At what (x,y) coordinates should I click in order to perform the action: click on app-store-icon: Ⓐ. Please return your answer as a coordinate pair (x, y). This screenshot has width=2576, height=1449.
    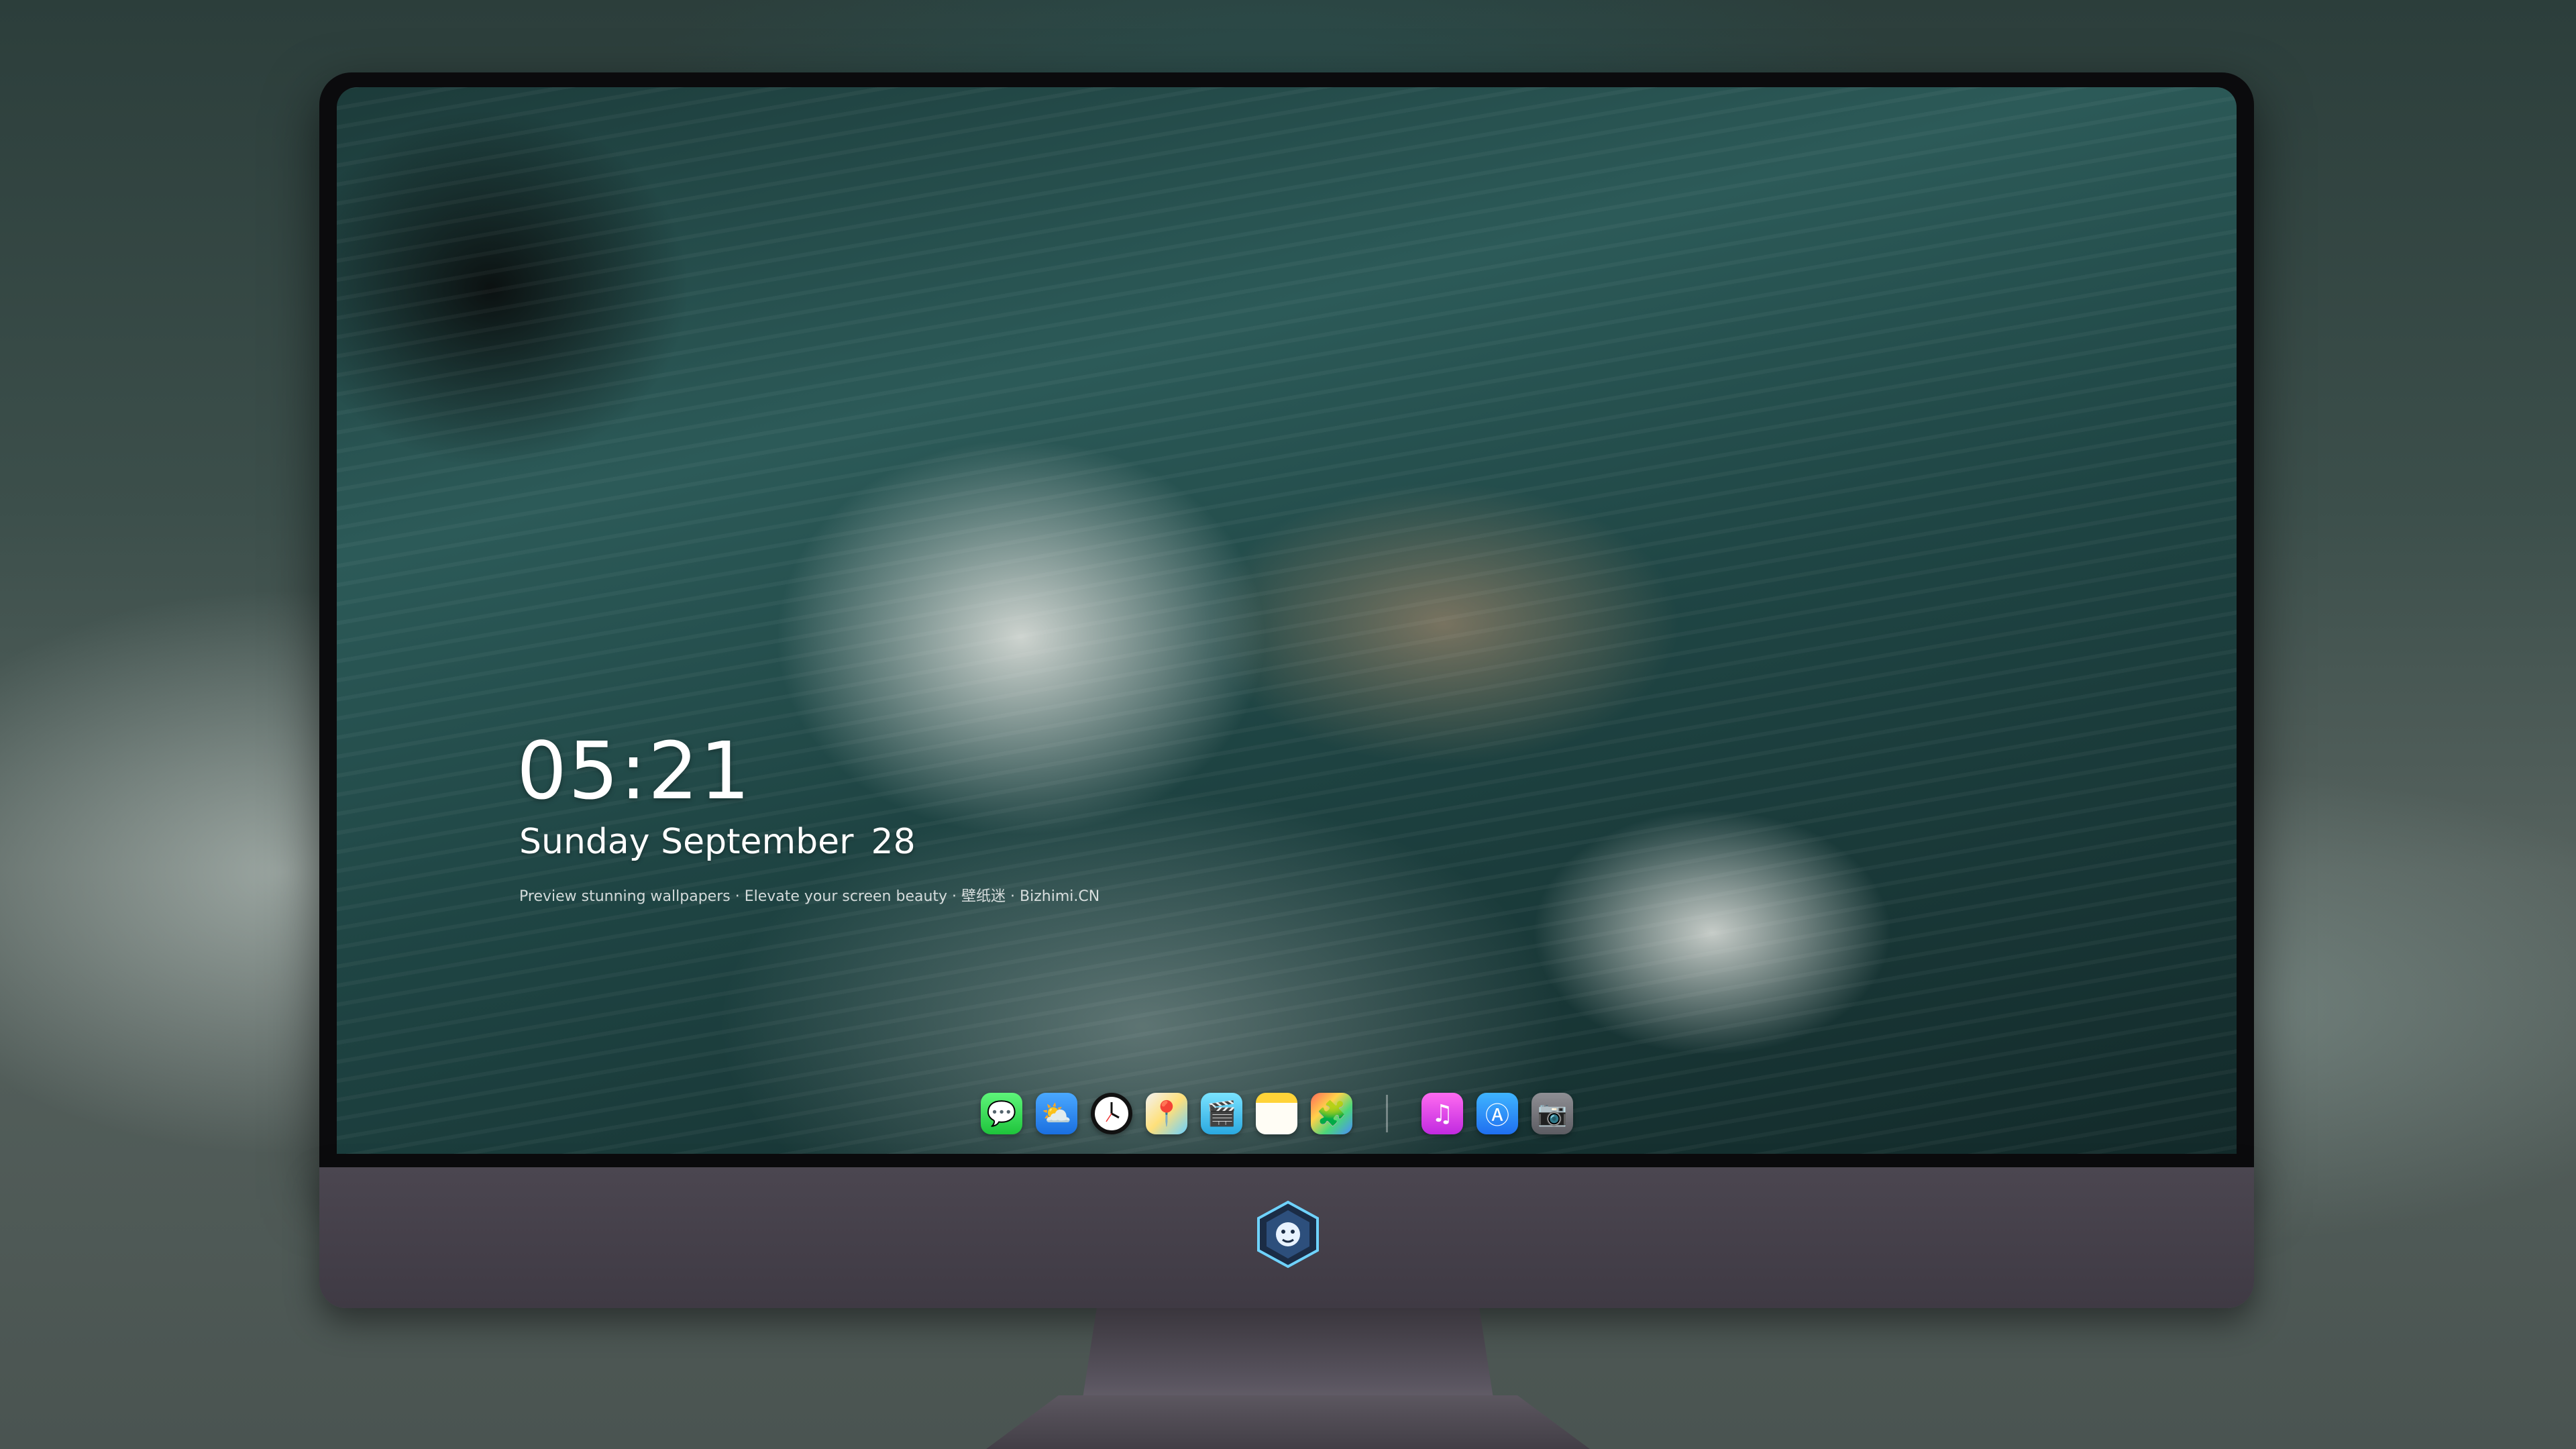
    Looking at the image, I should click on (1497, 1113).